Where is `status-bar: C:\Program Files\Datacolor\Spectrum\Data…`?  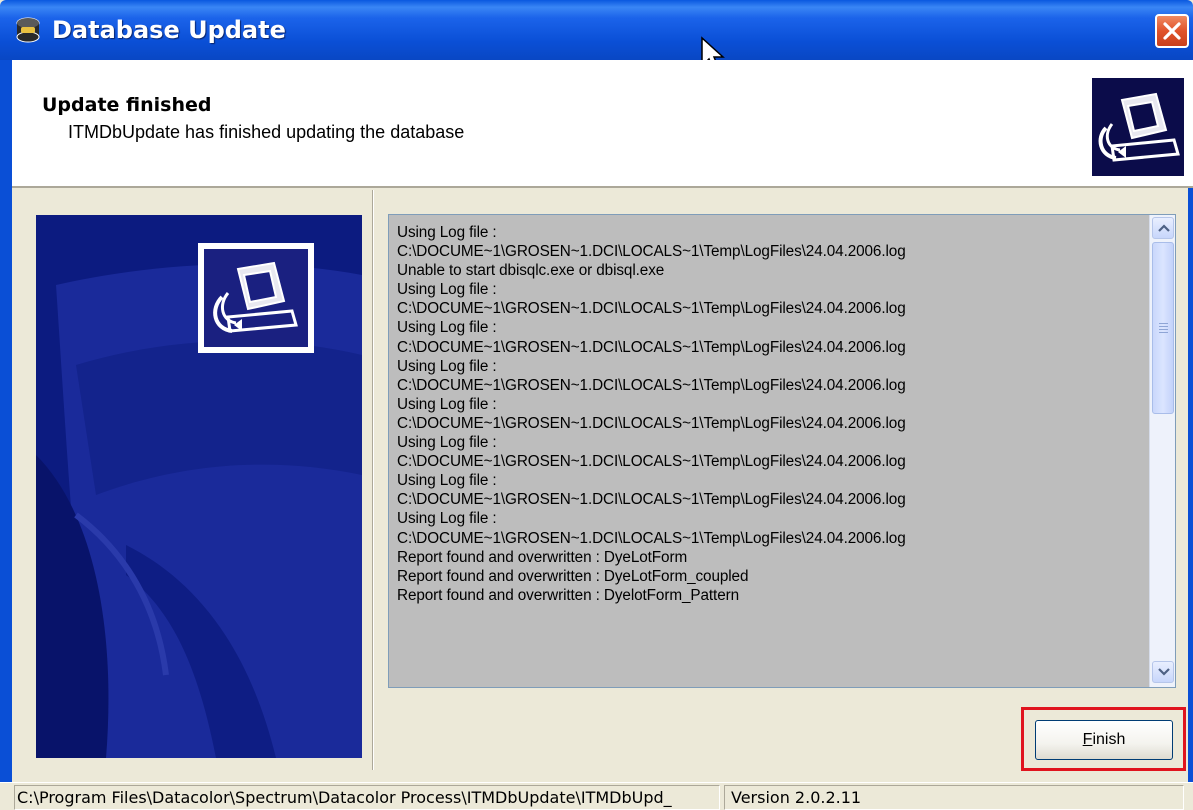
status-bar: C:\Program Files\Datacolor\Spectrum\Data… is located at coordinates (596, 796).